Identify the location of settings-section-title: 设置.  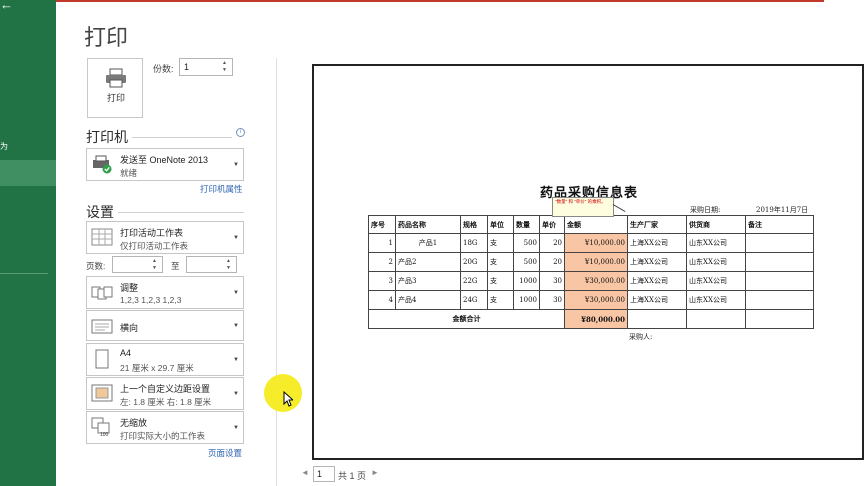
(100, 213).